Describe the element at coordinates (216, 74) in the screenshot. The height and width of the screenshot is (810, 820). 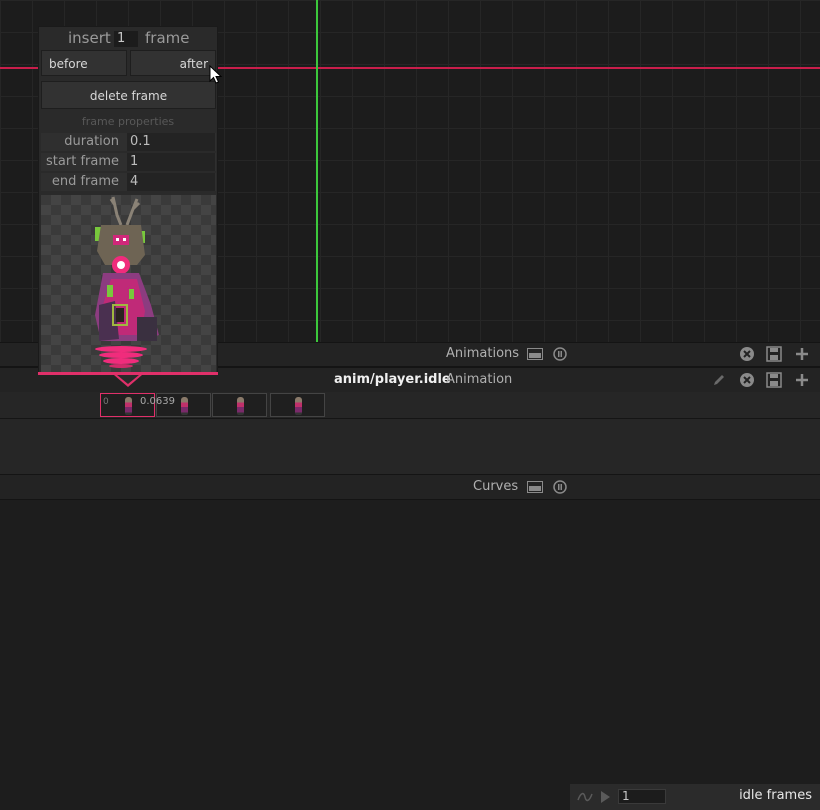
I see `mouse-cursor-icon` at that location.